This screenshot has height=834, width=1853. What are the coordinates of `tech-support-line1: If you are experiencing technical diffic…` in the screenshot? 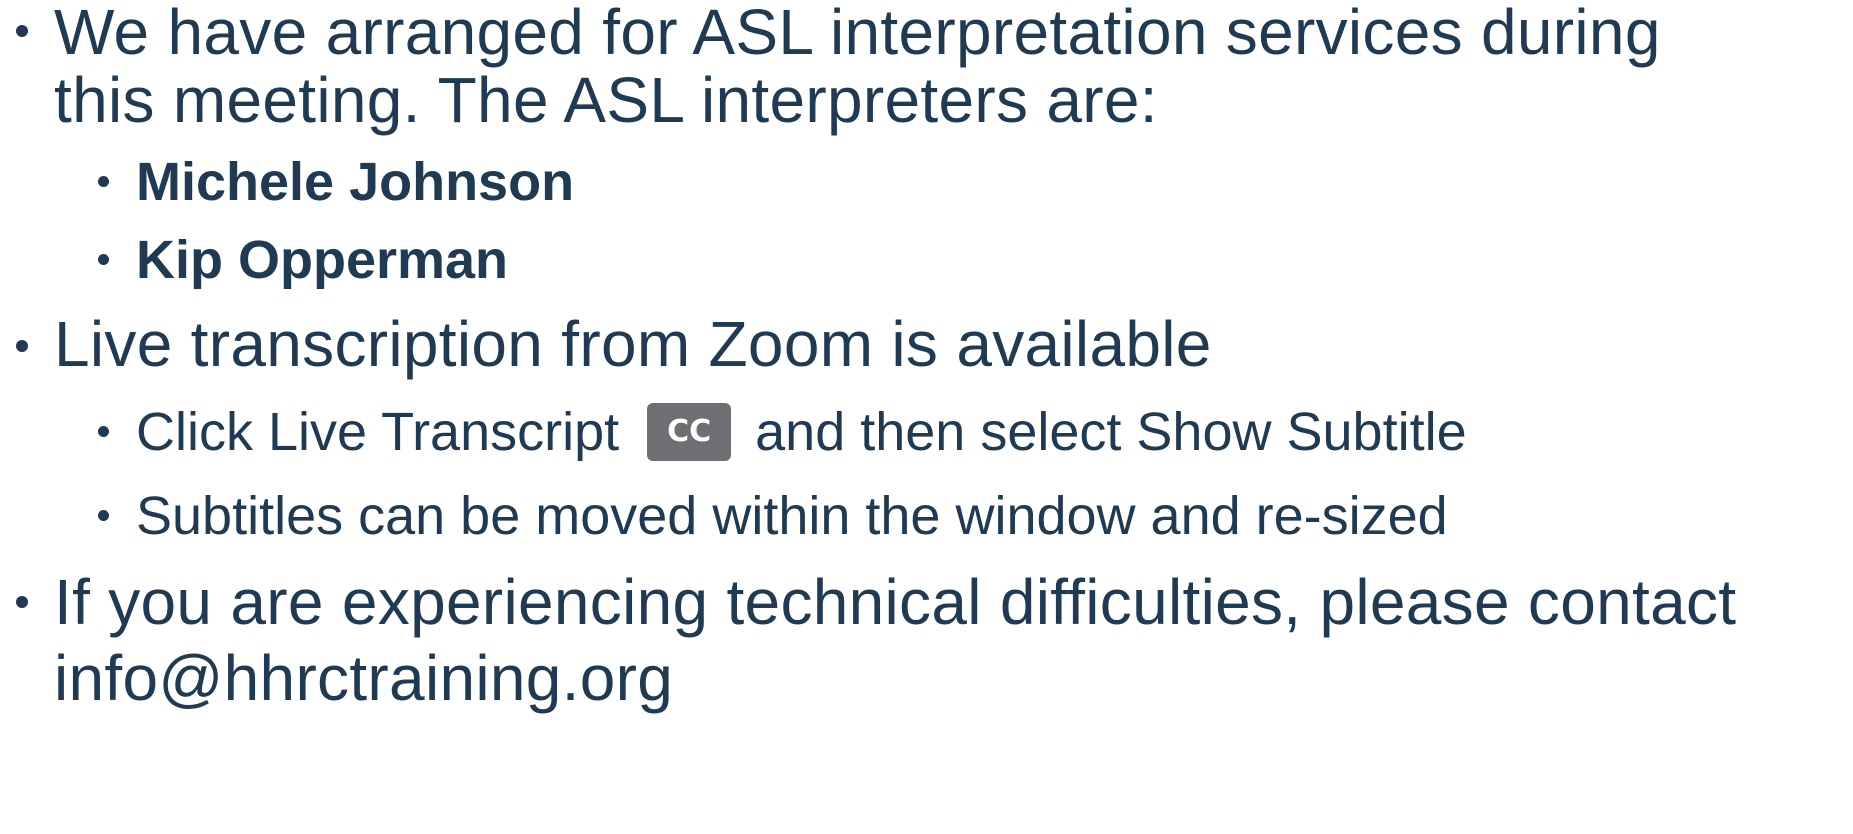 It's located at (895, 602).